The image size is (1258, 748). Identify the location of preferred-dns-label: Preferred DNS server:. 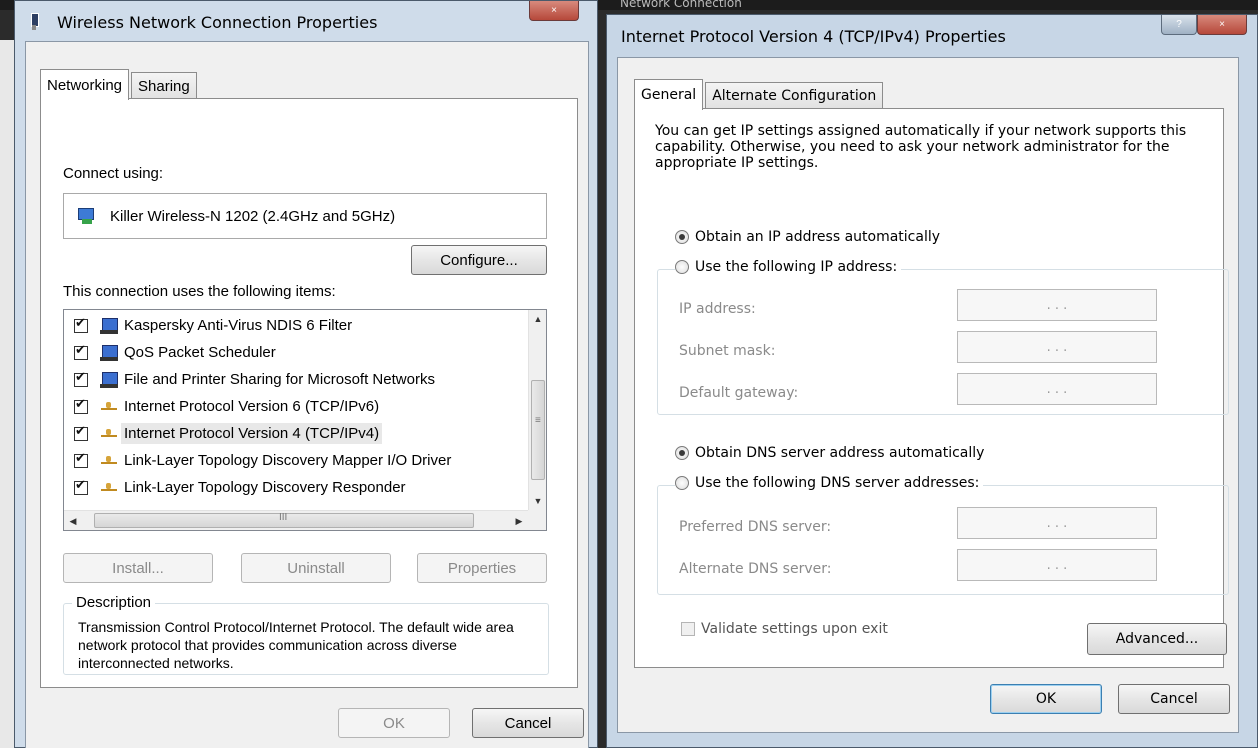
(755, 527).